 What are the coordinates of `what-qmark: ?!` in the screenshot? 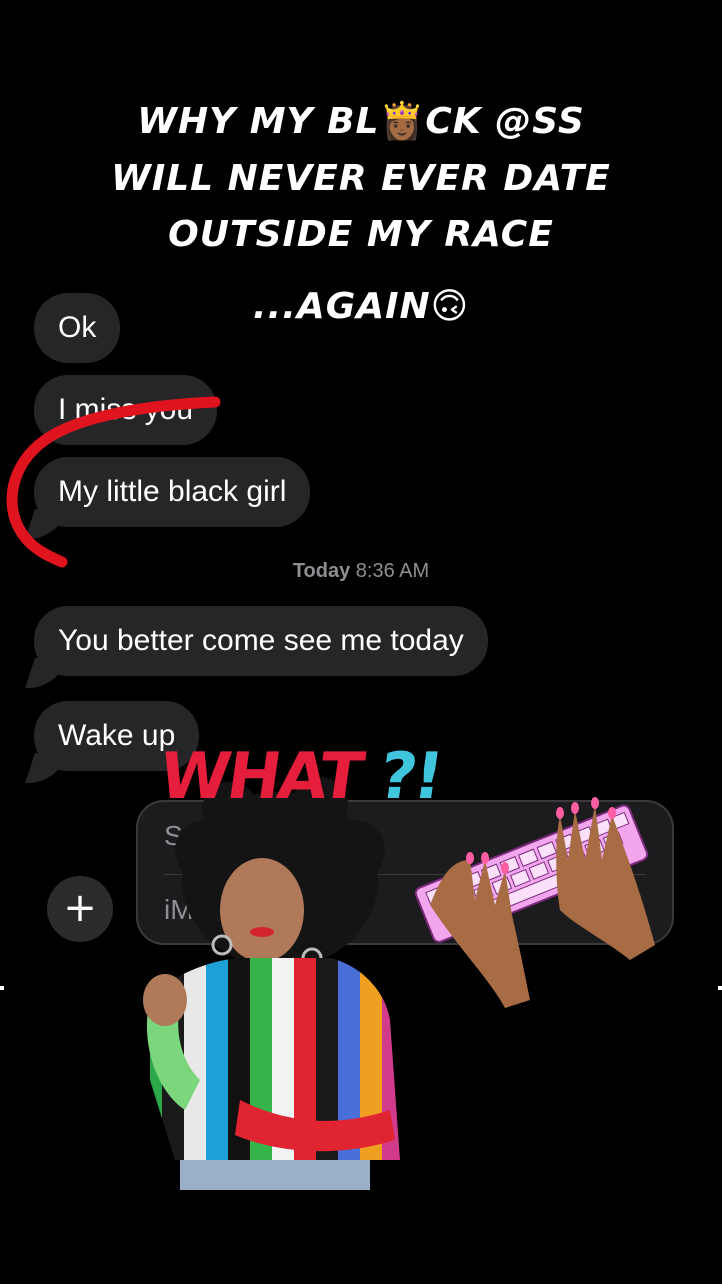 It's located at (410, 777).